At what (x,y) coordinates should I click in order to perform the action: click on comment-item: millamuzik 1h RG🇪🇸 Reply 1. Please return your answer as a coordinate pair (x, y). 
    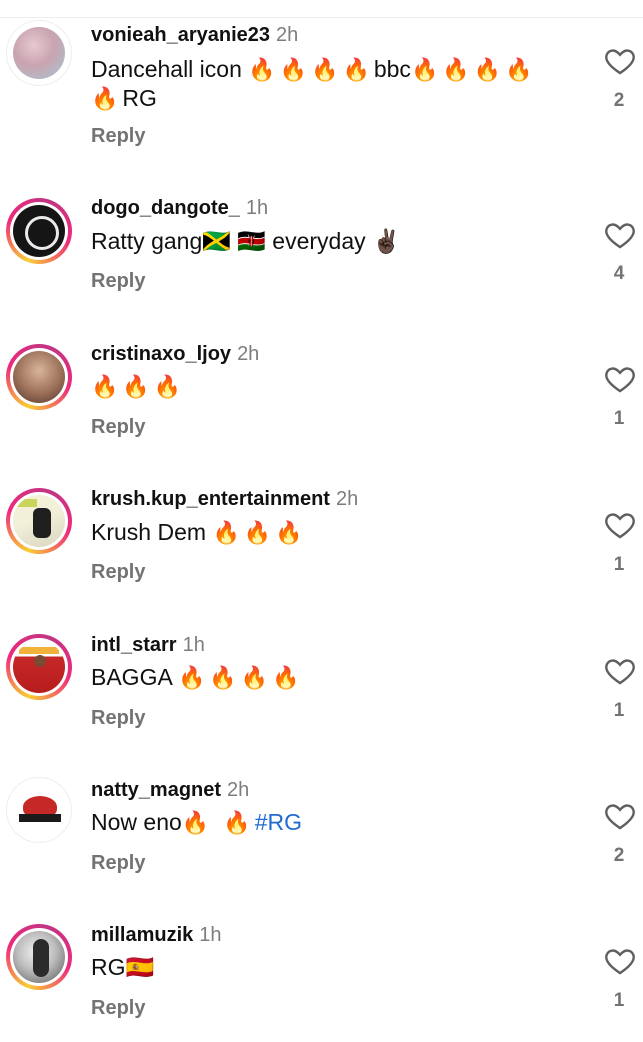
    Looking at the image, I should click on (321, 972).